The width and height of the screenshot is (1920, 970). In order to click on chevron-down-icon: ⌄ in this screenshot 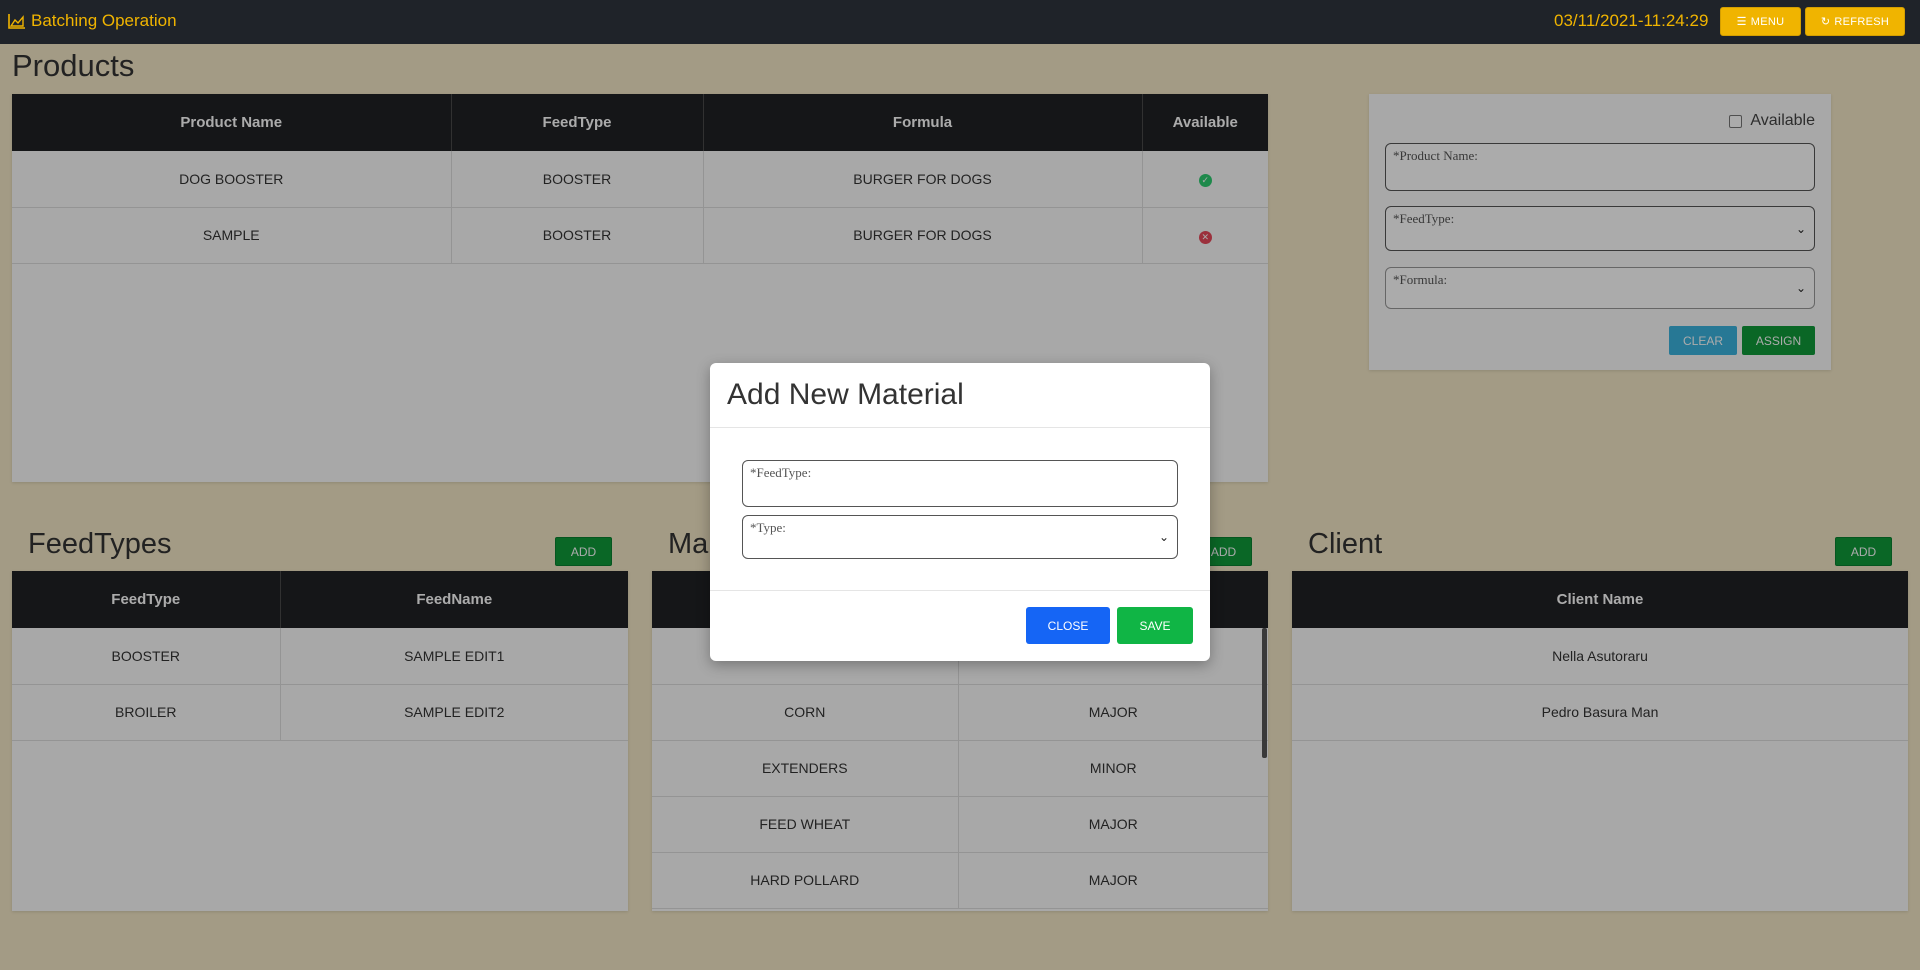, I will do `click(1163, 537)`.